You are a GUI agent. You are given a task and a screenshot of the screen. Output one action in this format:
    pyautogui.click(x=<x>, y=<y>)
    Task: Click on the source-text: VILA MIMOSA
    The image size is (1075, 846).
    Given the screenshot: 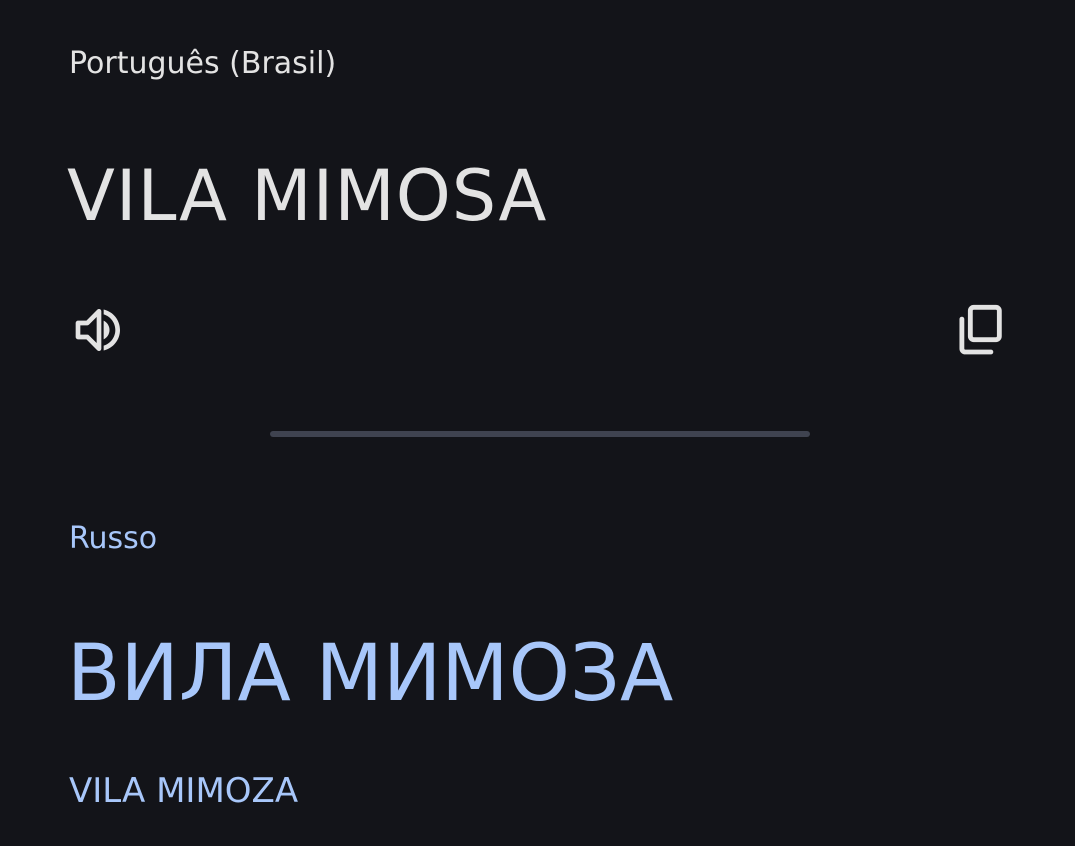 What is the action you would take?
    pyautogui.click(x=307, y=196)
    